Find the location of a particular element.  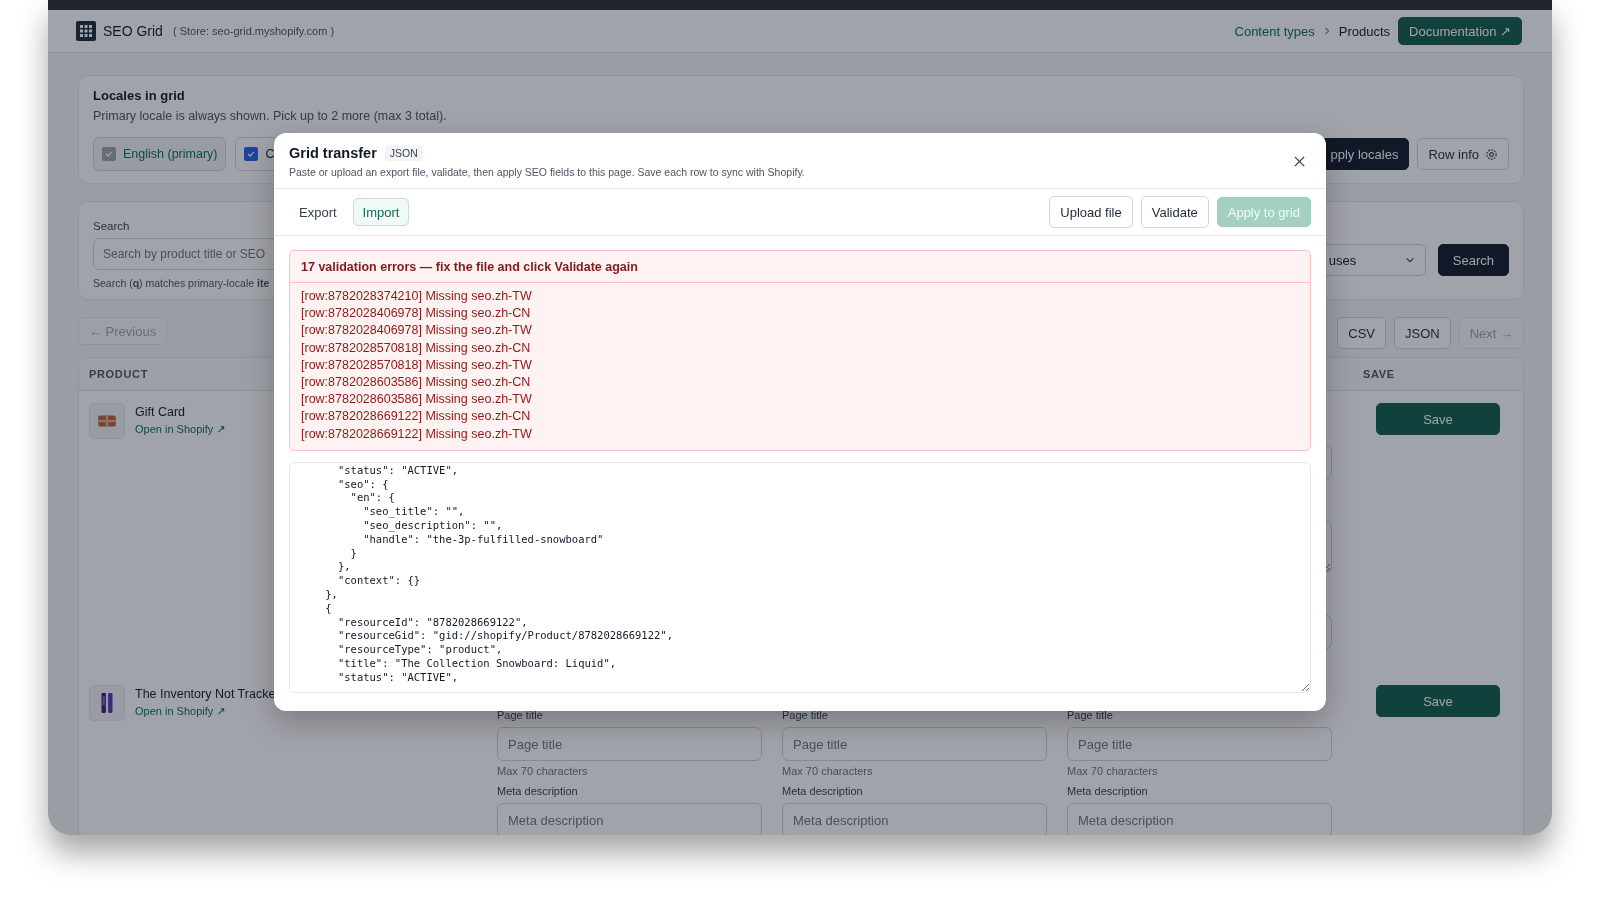

column-header: SAVE is located at coordinates (1379, 374).